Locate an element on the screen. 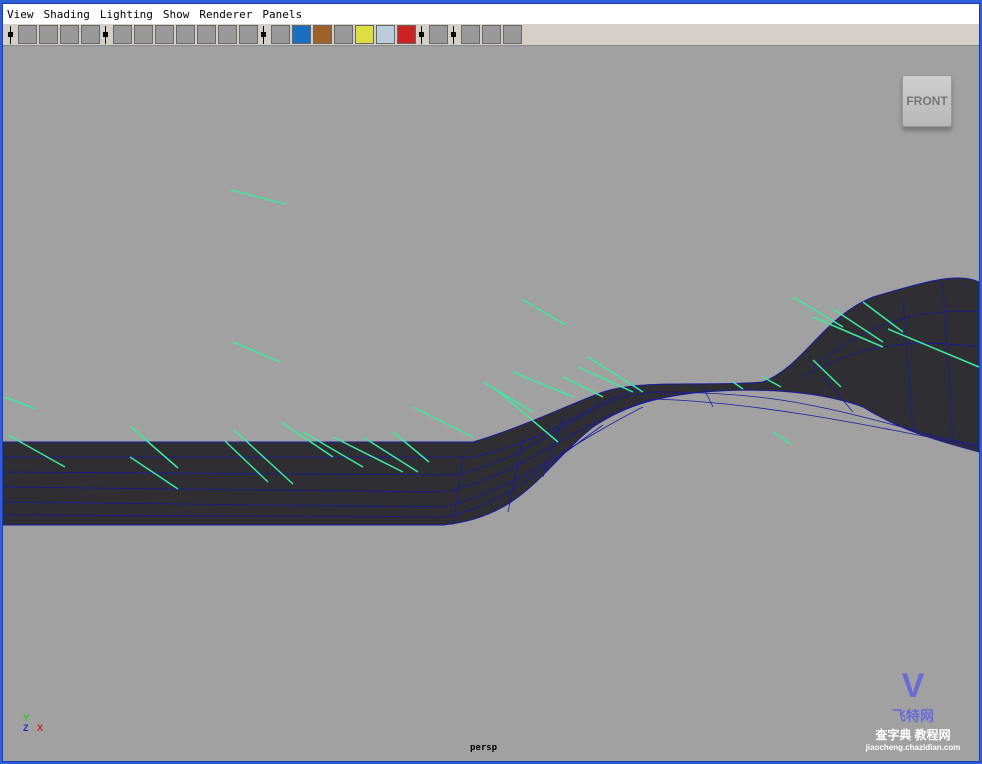 Image resolution: width=982 pixels, height=764 pixels. xray-icon is located at coordinates (385, 34).